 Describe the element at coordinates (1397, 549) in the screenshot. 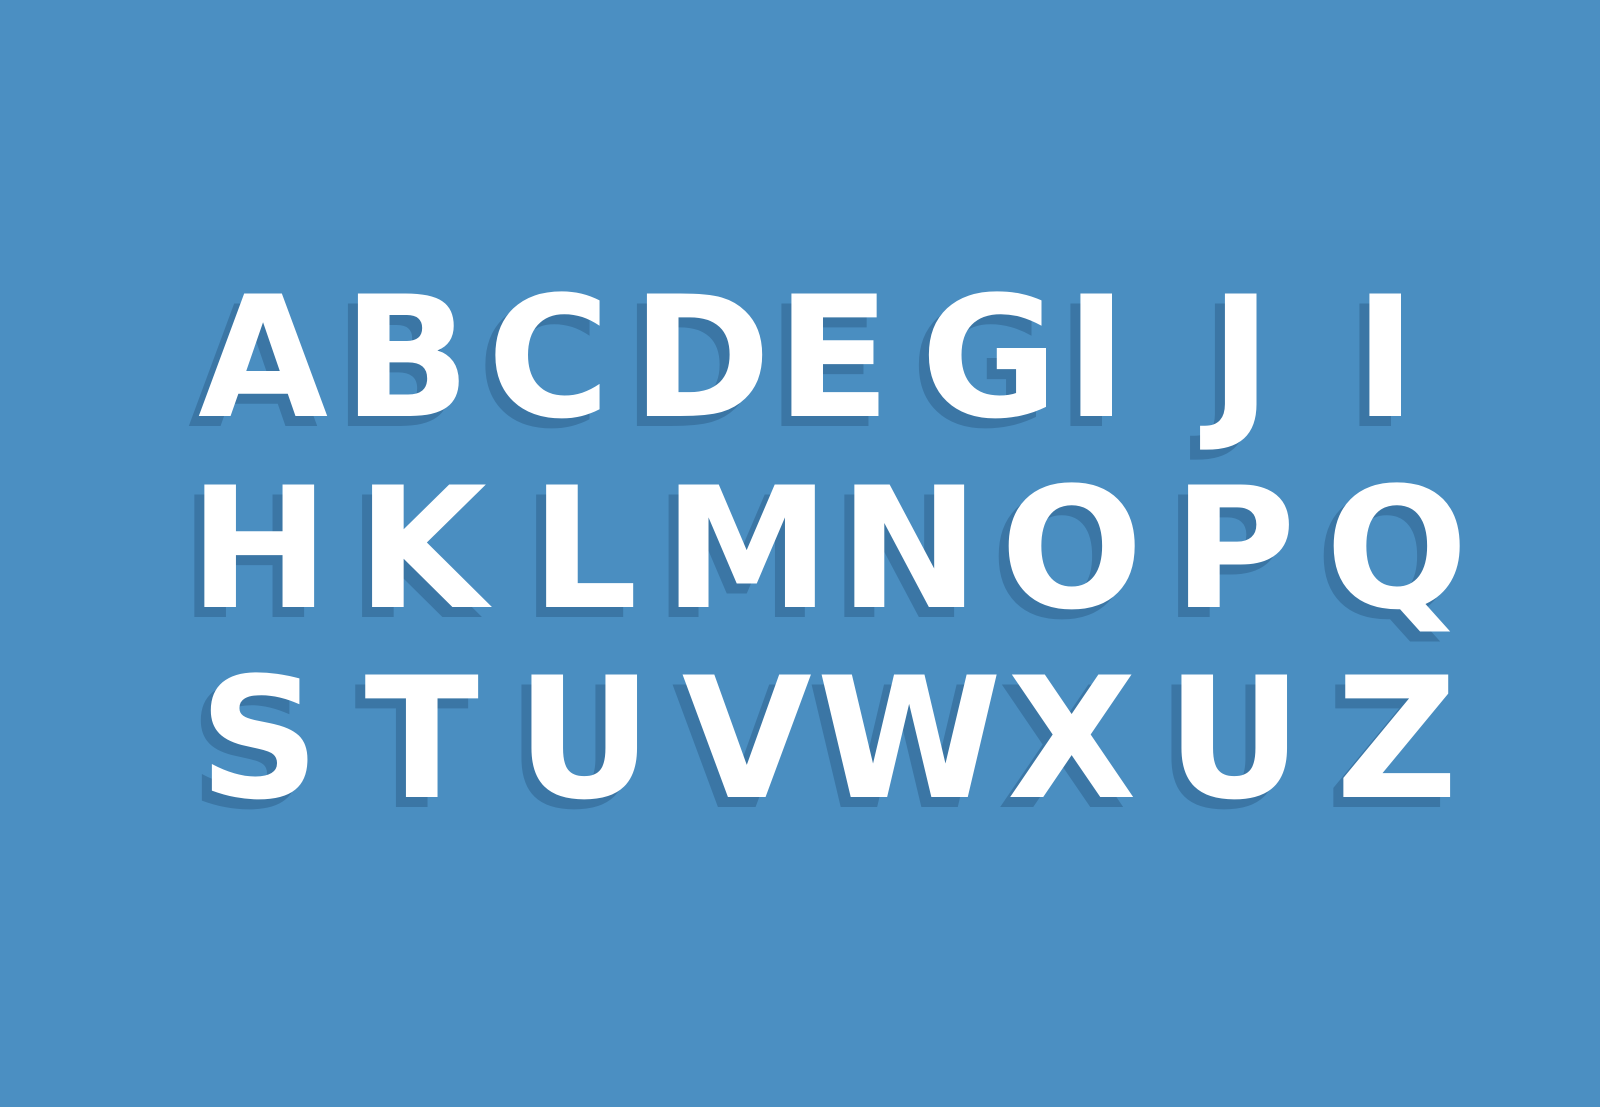

I see `letter-glyph: Q` at that location.